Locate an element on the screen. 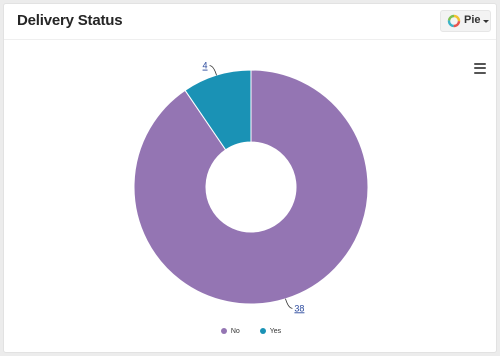 The width and height of the screenshot is (500, 356). legend-item-no: No is located at coordinates (230, 331).